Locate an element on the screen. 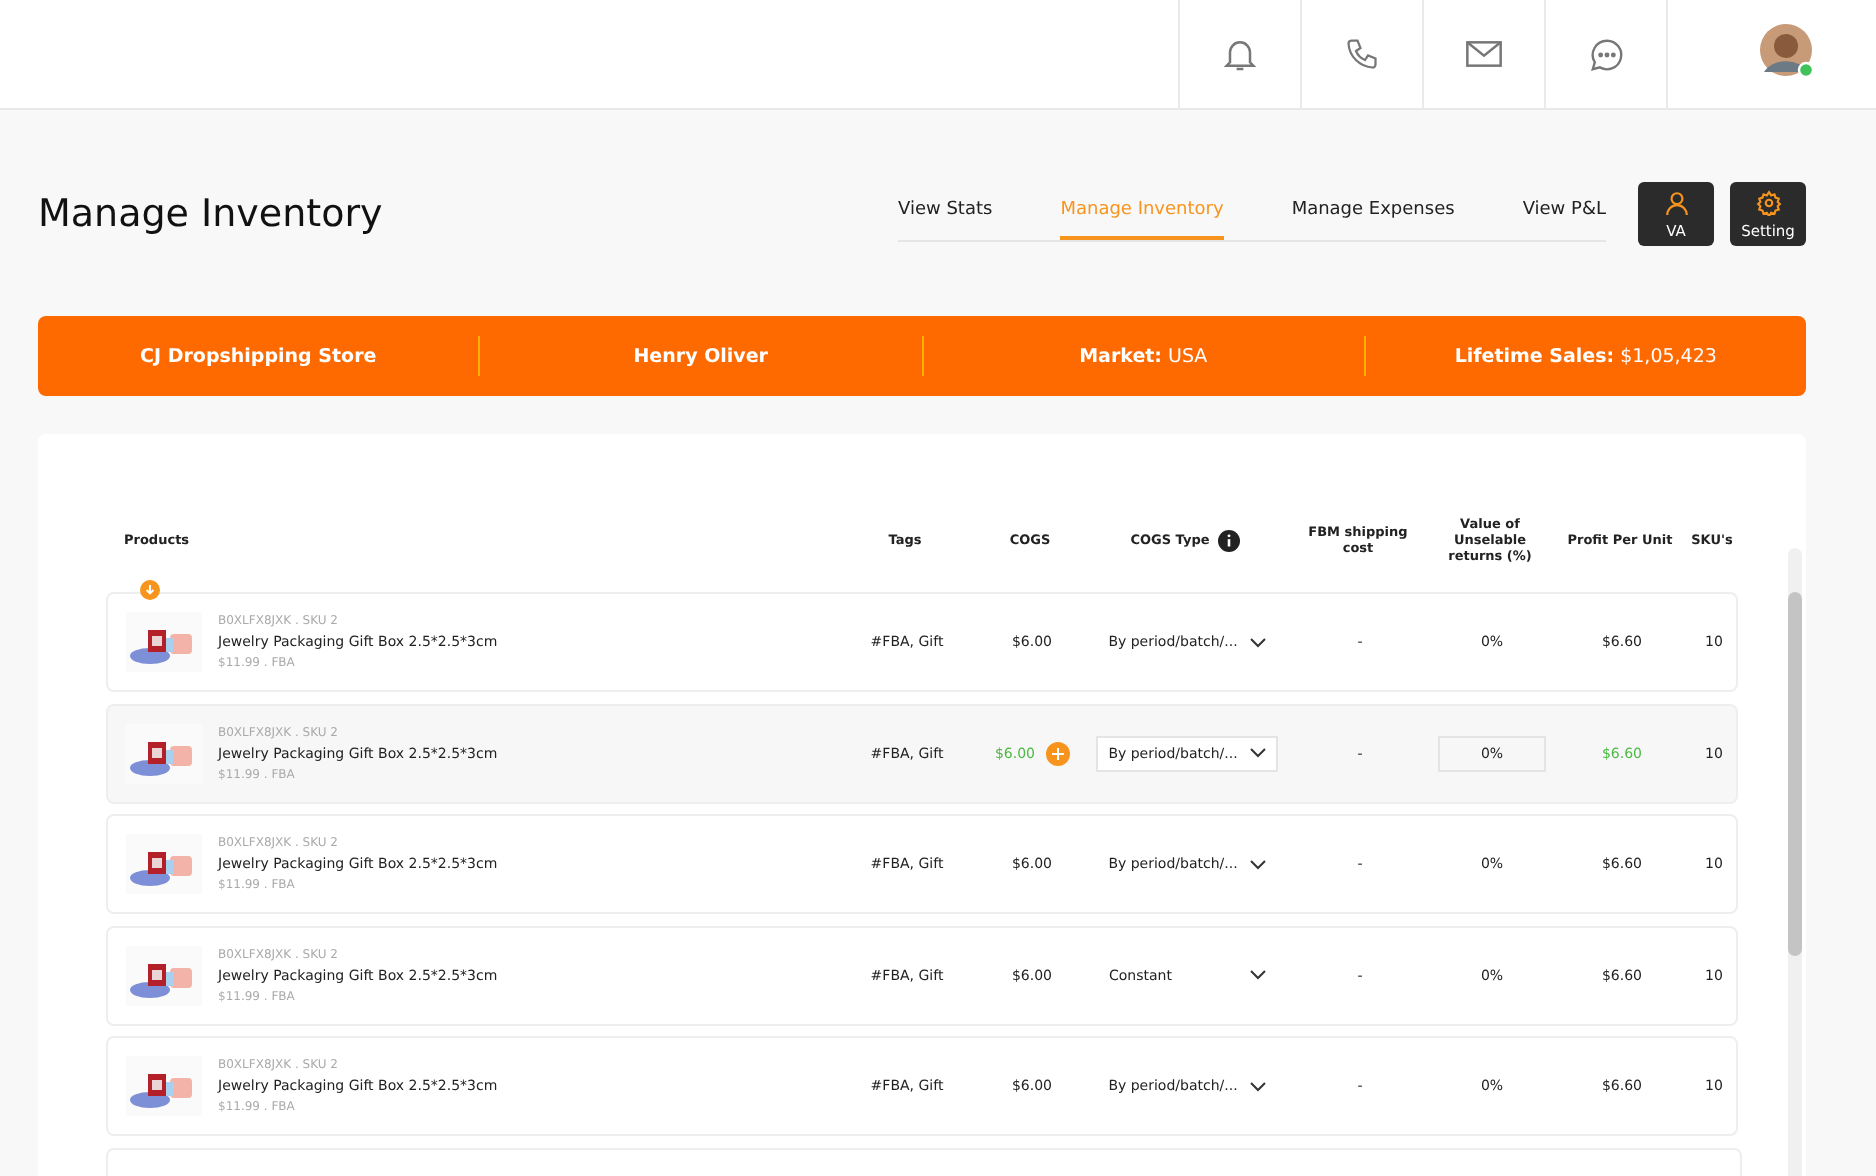 The image size is (1876, 1176). chat-icon is located at coordinates (1606, 54).